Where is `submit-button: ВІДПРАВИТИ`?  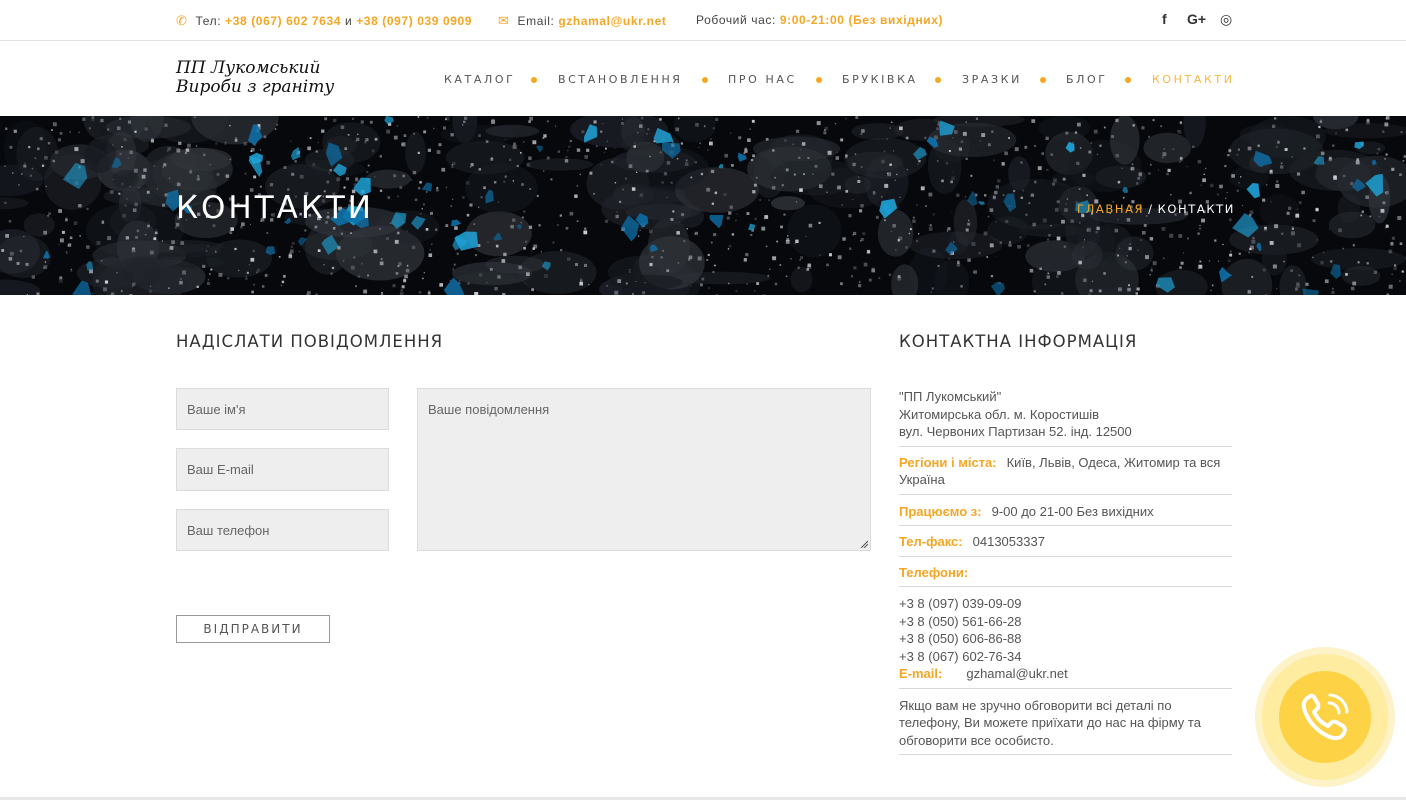 submit-button: ВІДПРАВИТИ is located at coordinates (253, 629).